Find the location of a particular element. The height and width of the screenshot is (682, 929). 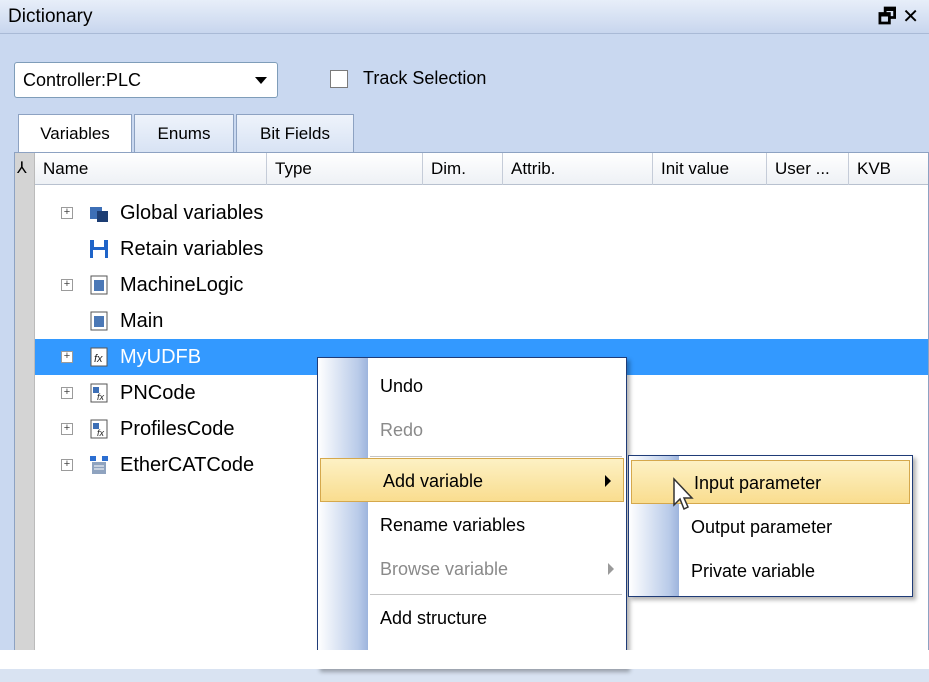

dictionary-titlebar: Dictionary 🗗 ✕ is located at coordinates (464, 17).